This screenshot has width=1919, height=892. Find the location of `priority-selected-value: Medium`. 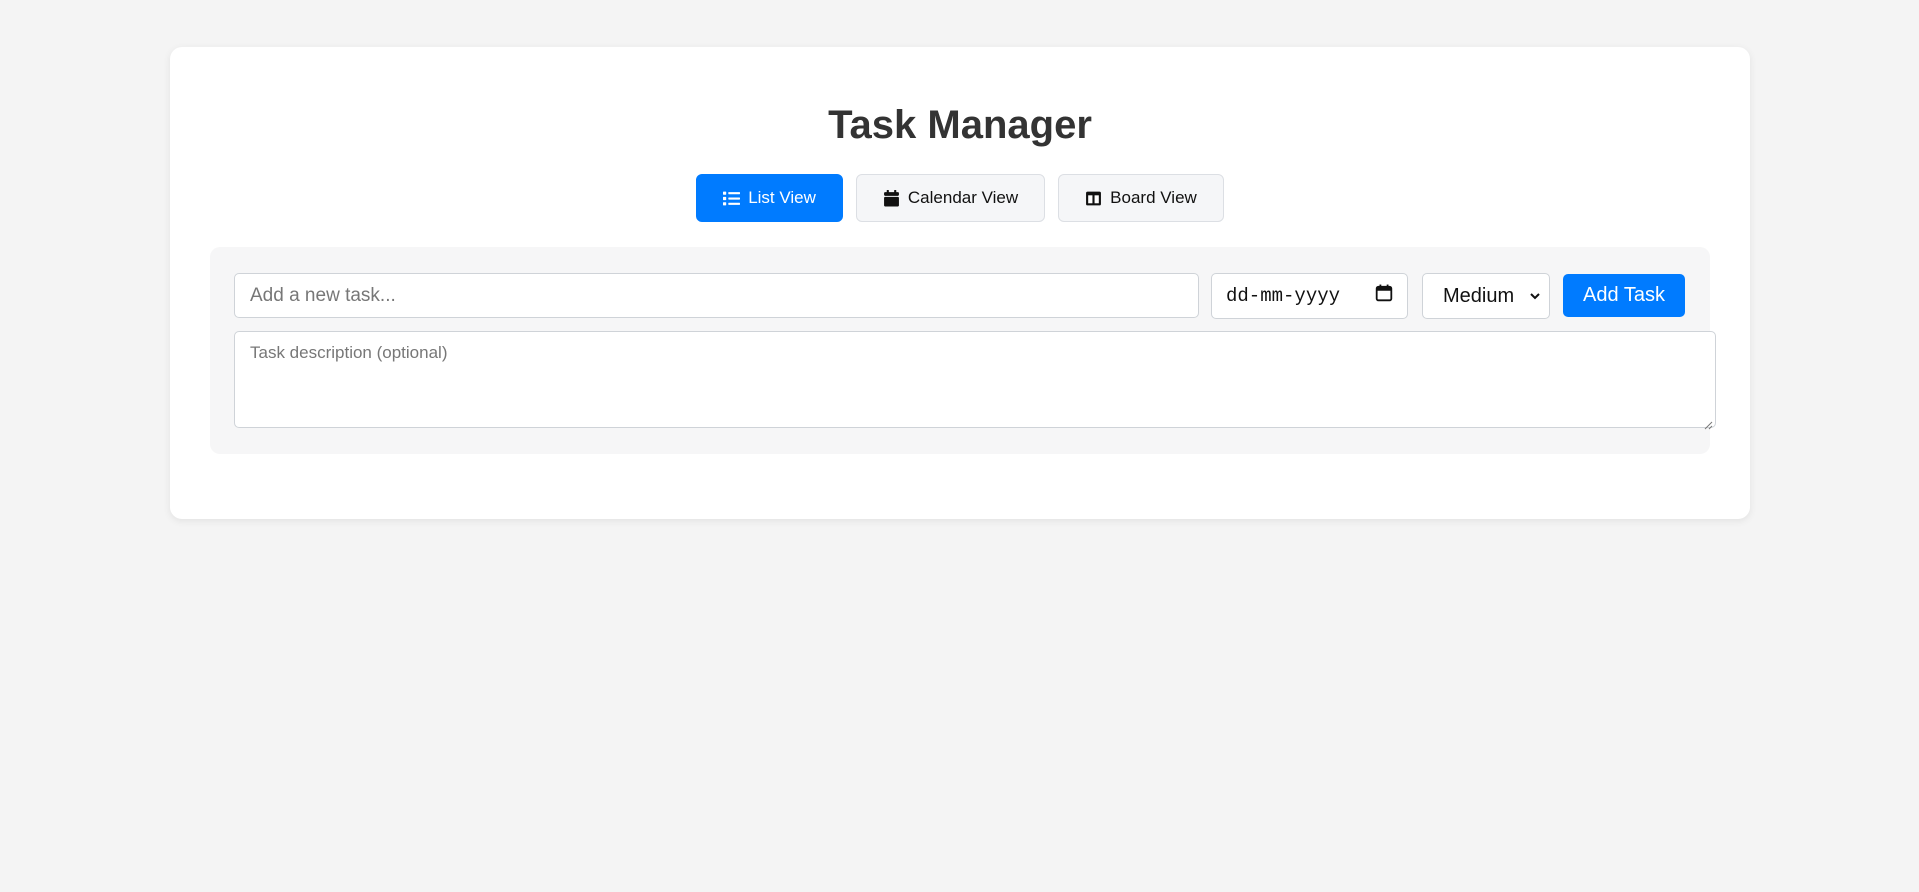

priority-selected-value: Medium is located at coordinates (1479, 295).